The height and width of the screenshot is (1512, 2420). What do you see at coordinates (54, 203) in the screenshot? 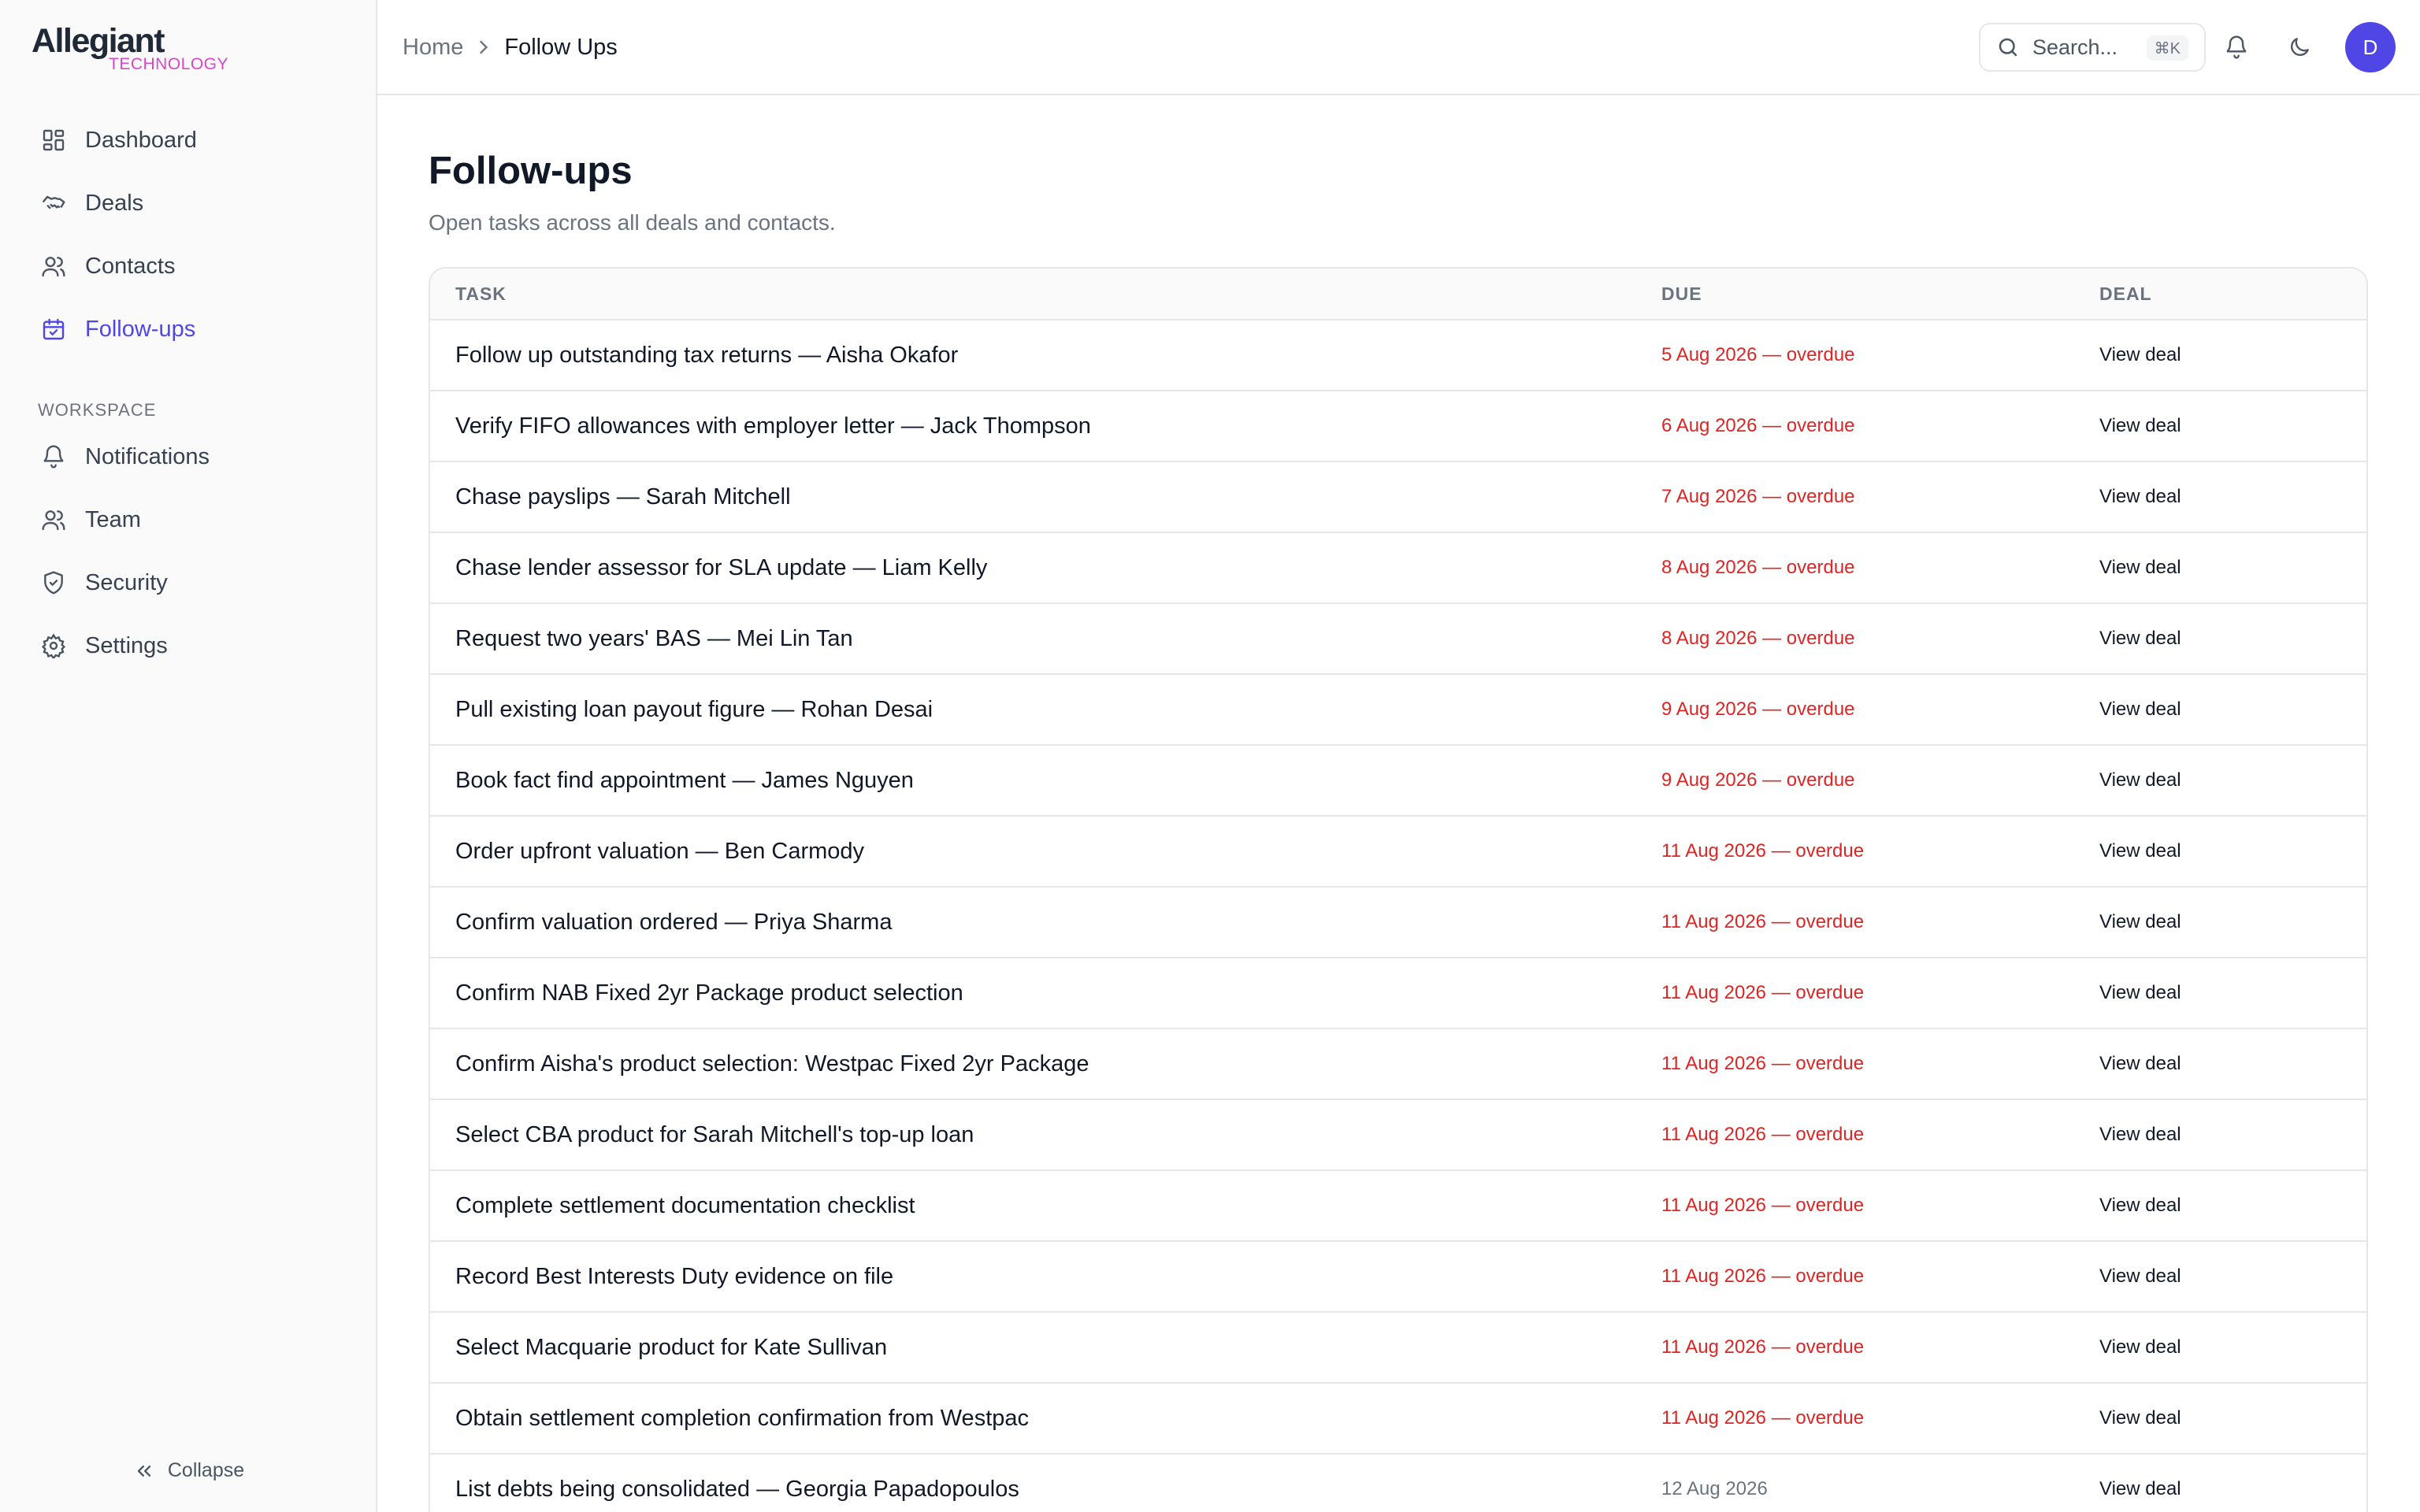
I see `handshake-icon` at bounding box center [54, 203].